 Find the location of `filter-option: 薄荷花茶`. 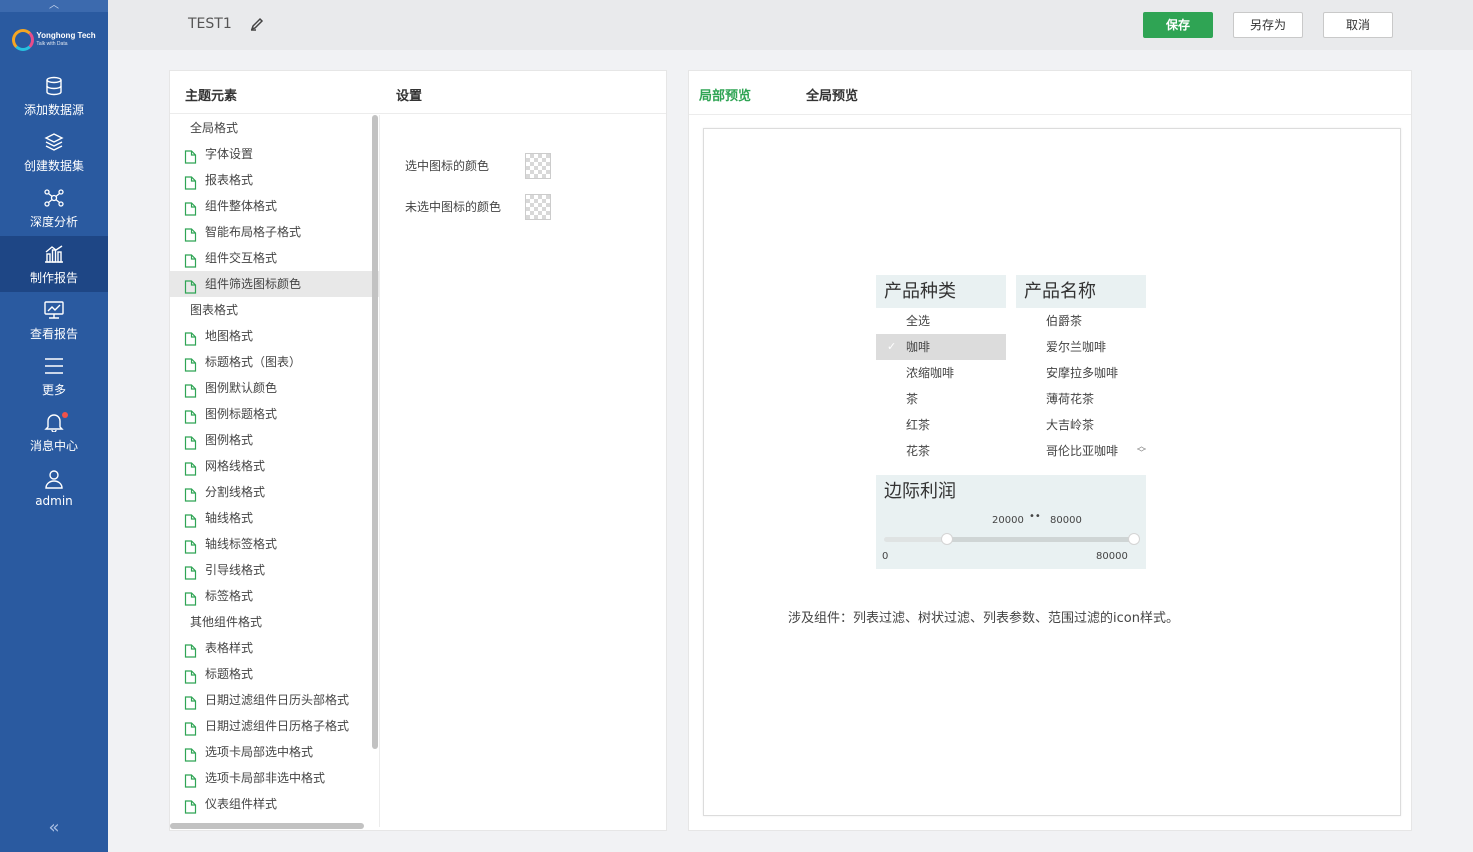

filter-option: 薄荷花茶 is located at coordinates (1081, 399).